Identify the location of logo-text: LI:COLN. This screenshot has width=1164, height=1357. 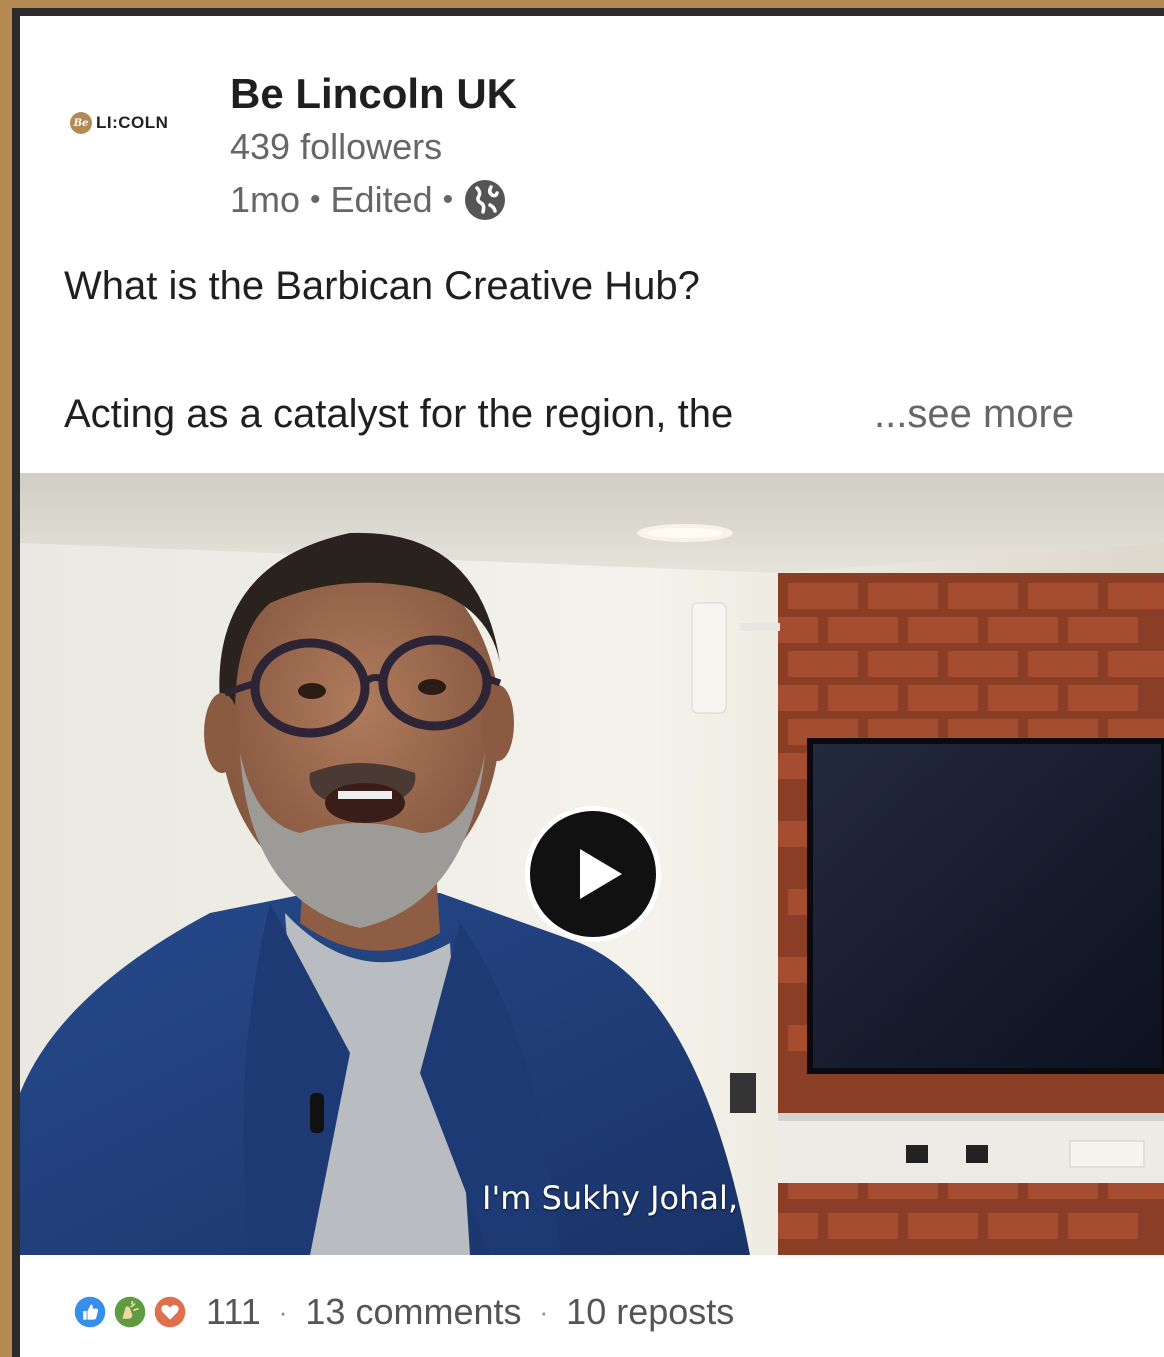
(132, 122).